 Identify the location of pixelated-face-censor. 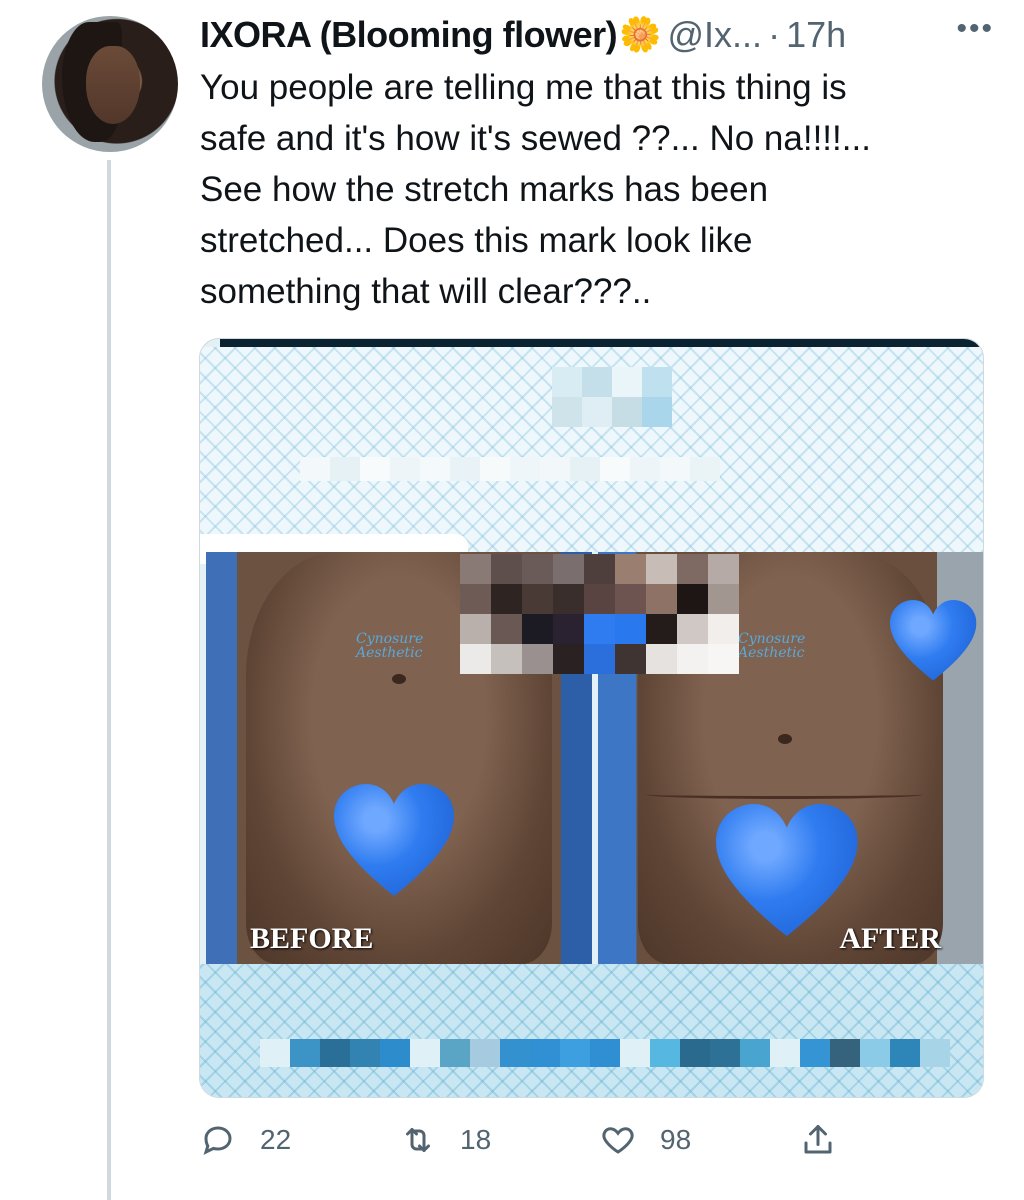
(599, 614).